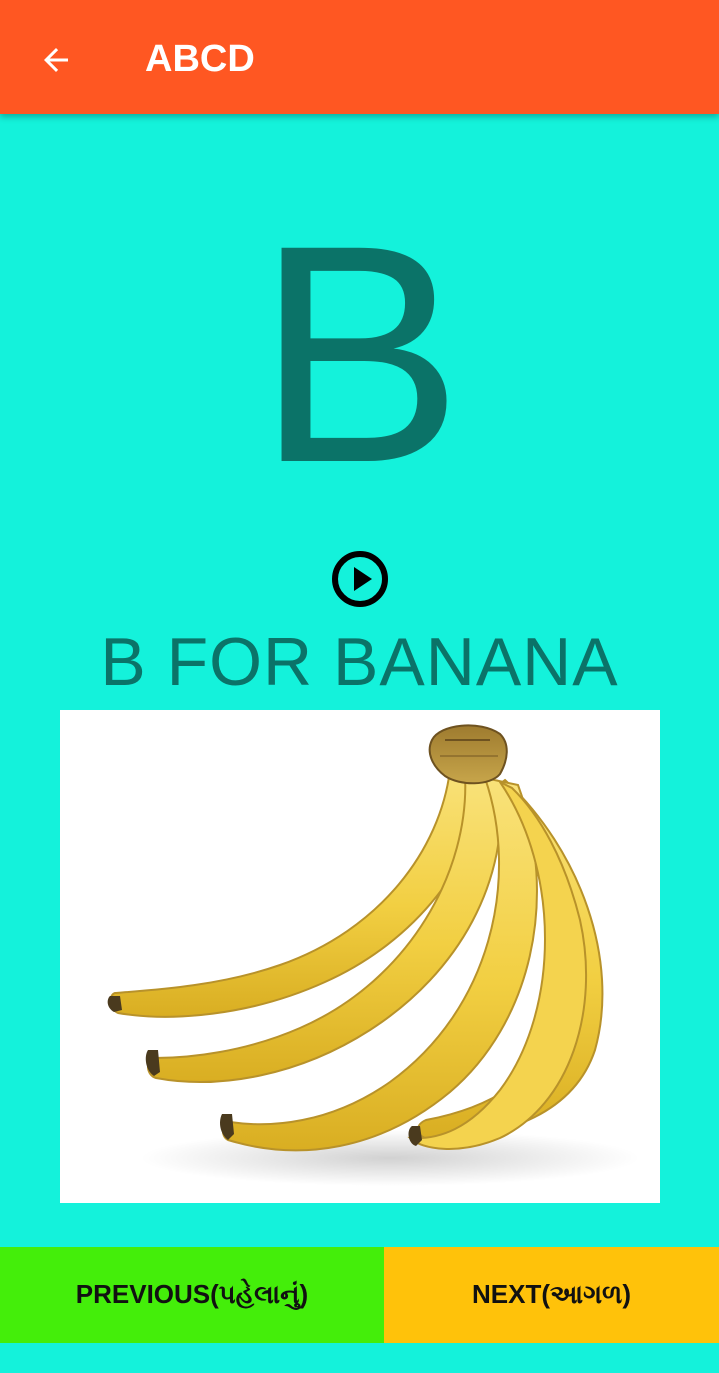 The height and width of the screenshot is (1373, 719). I want to click on back-button, so click(56, 60).